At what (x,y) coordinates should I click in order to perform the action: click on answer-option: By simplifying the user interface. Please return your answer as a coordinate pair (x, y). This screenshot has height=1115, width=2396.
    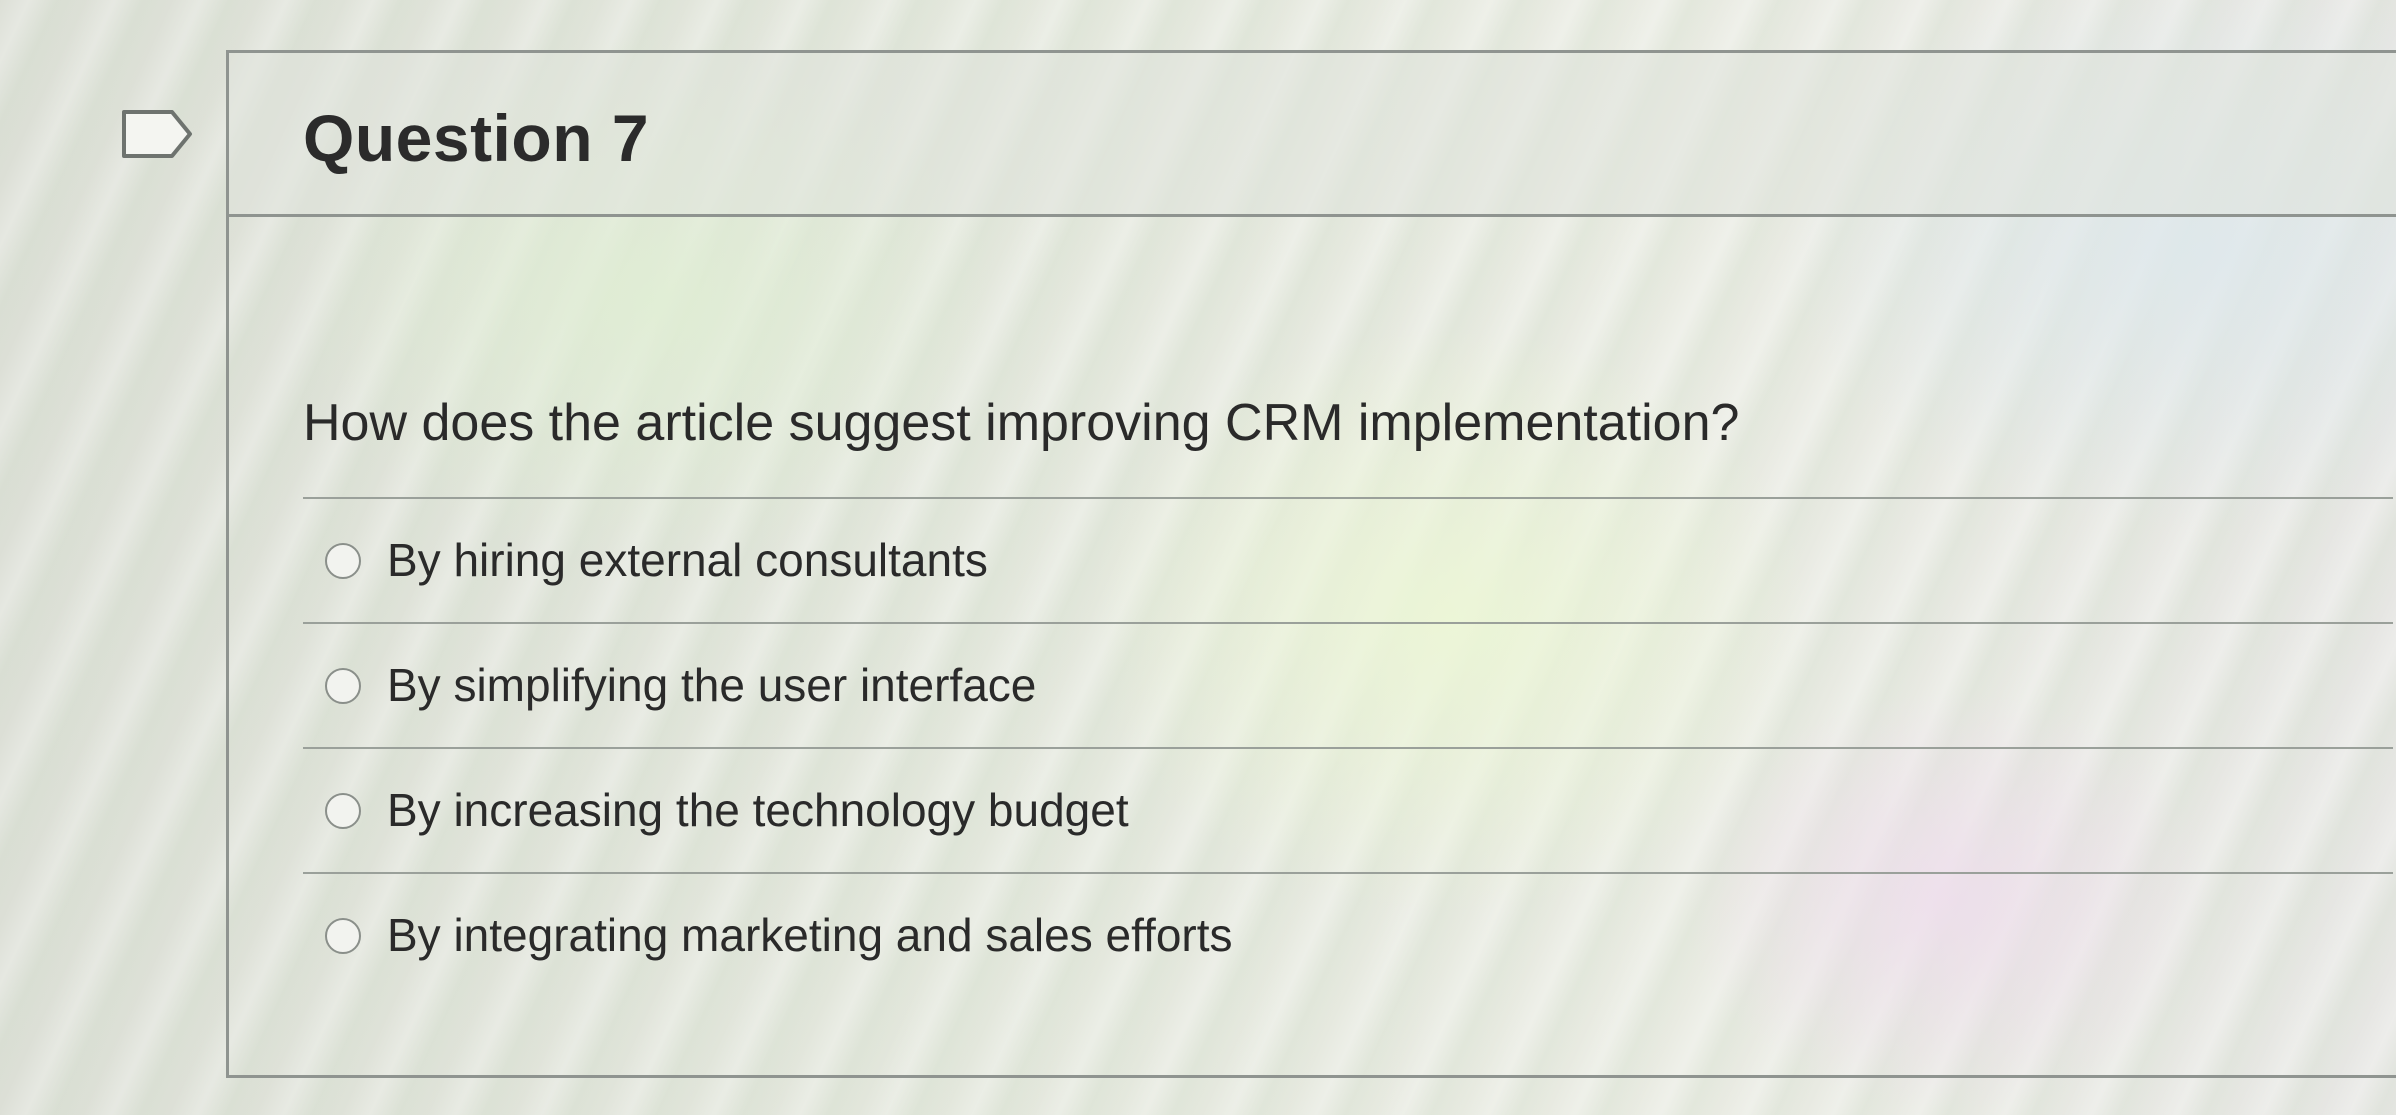
    Looking at the image, I should click on (1348, 686).